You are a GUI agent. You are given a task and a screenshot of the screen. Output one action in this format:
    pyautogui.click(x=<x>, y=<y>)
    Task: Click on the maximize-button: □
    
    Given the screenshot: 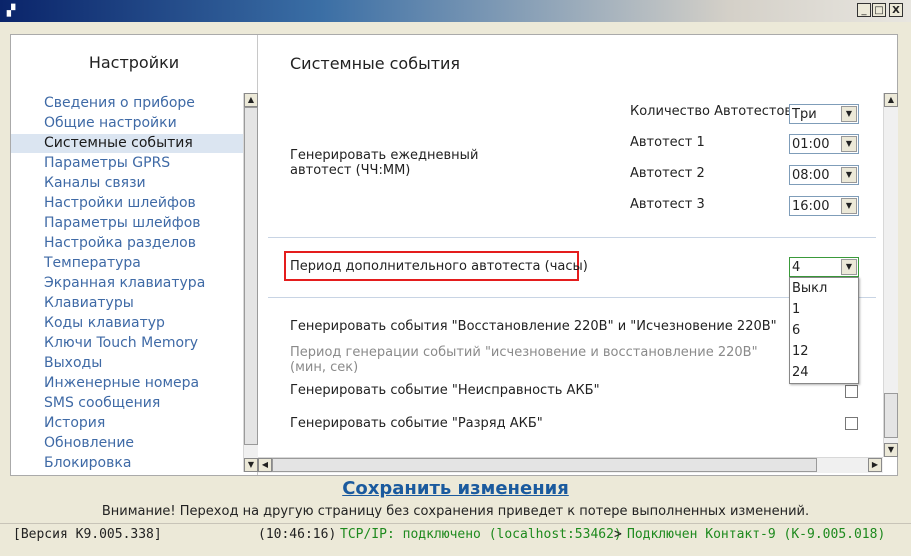 What is the action you would take?
    pyautogui.click(x=879, y=10)
    